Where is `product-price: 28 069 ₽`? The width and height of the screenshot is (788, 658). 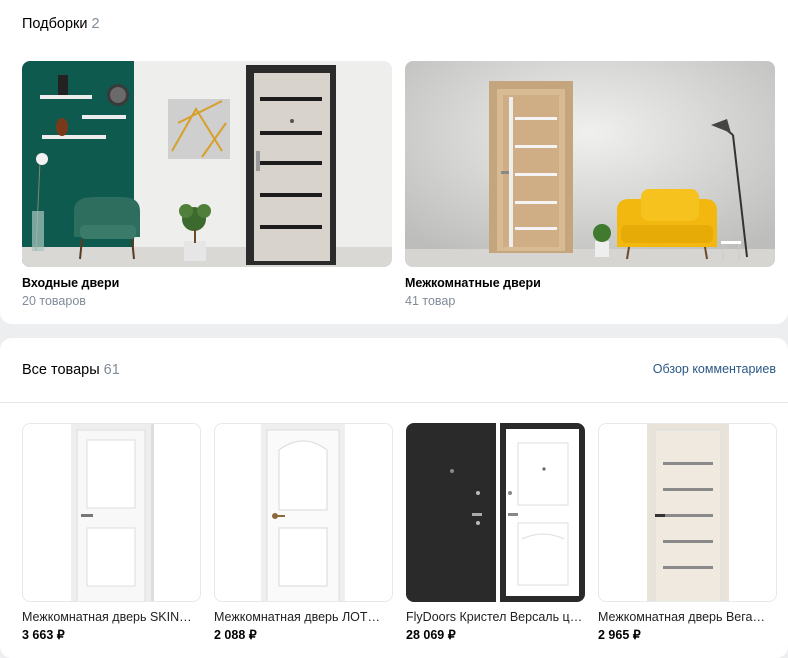 product-price: 28 069 ₽ is located at coordinates (431, 635).